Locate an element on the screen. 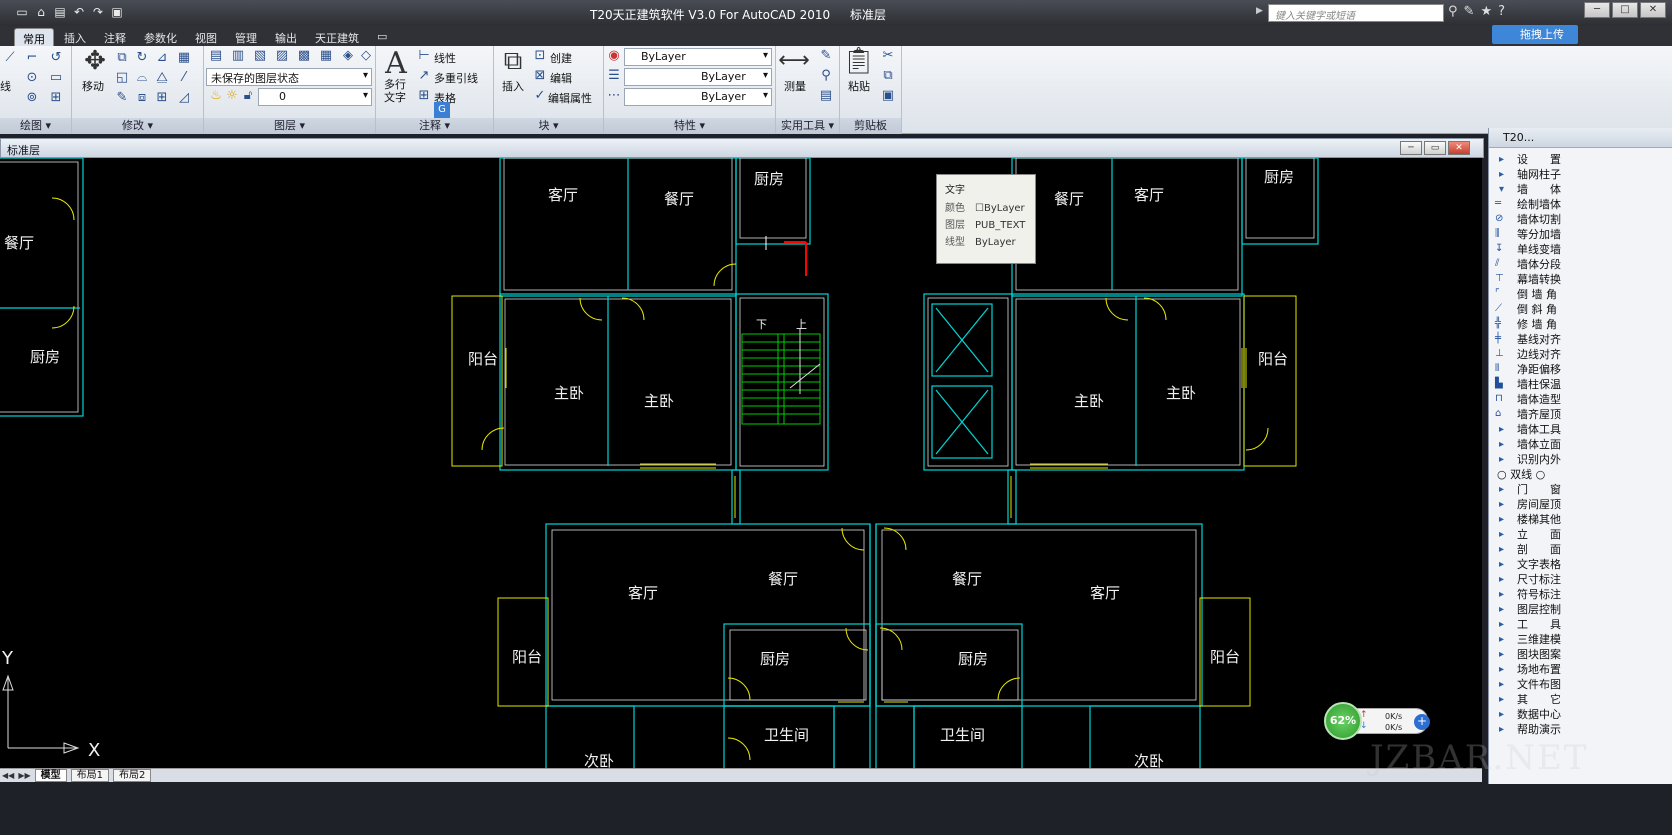 The width and height of the screenshot is (1672, 835). stretch-icon: ◱ is located at coordinates (122, 78).